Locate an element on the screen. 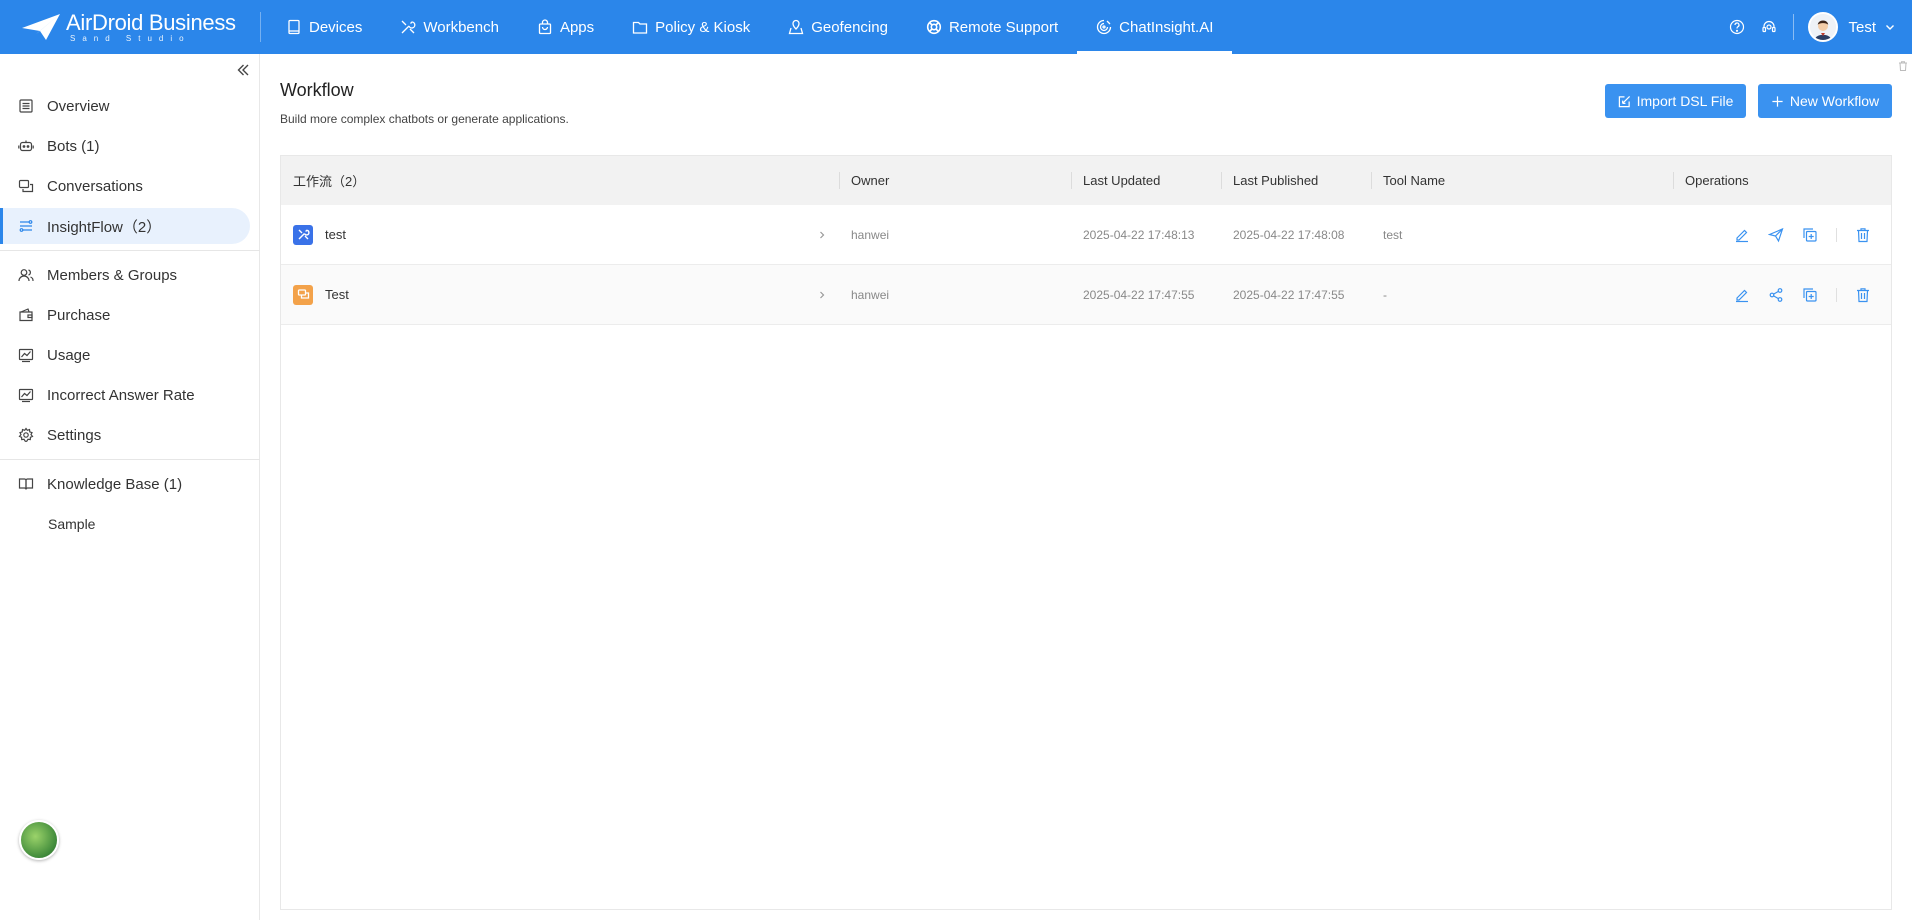 The width and height of the screenshot is (1912, 920). user-name: Test is located at coordinates (1862, 27).